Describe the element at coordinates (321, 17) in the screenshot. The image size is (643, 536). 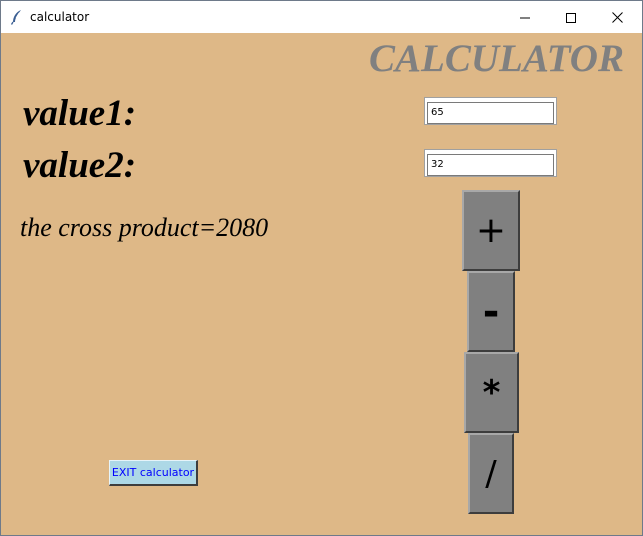
I see `title-bar: calculator` at that location.